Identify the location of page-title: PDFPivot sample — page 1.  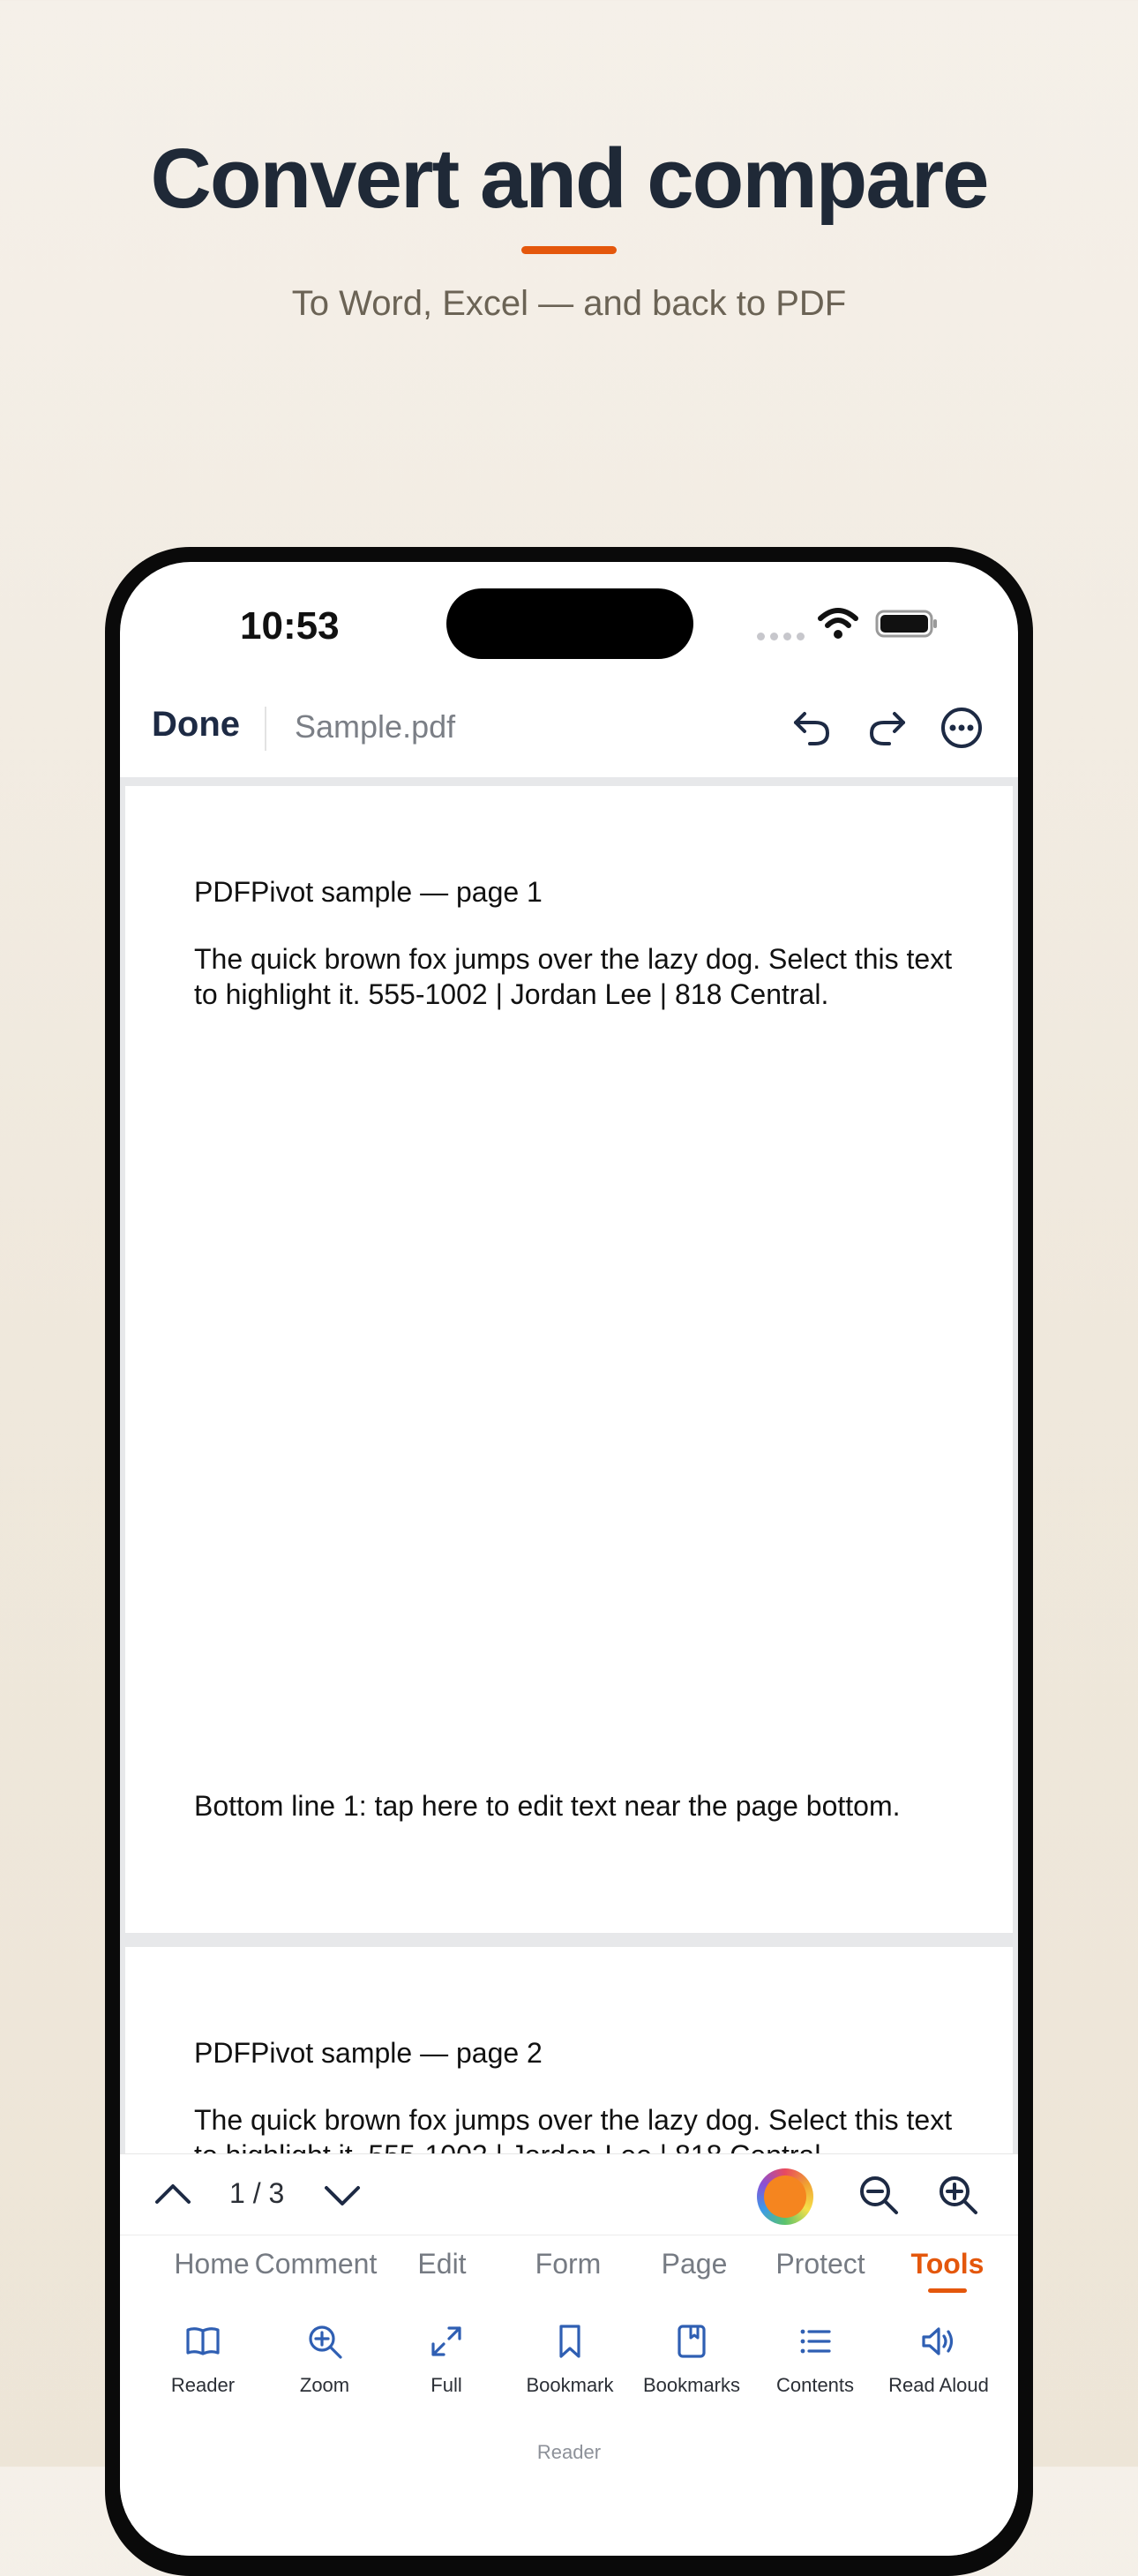
(368, 892).